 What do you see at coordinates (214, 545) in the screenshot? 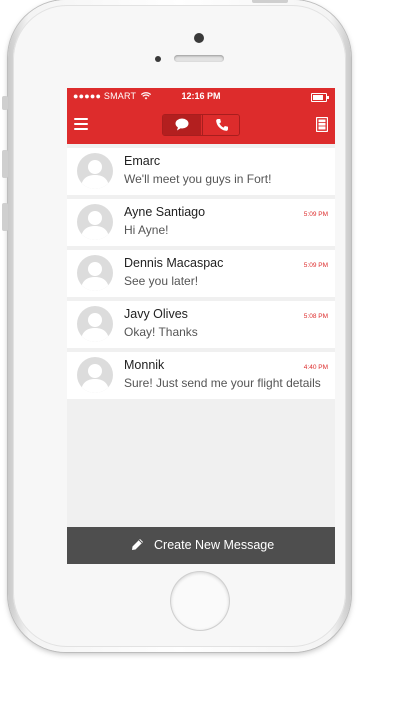
I see `create-new-message-label: Create New Message` at bounding box center [214, 545].